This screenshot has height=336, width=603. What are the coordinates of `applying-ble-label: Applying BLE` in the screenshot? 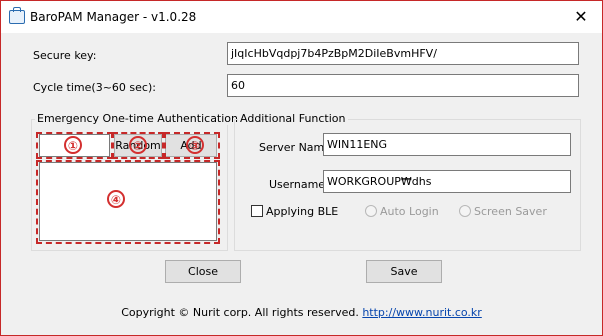 It's located at (302, 211).